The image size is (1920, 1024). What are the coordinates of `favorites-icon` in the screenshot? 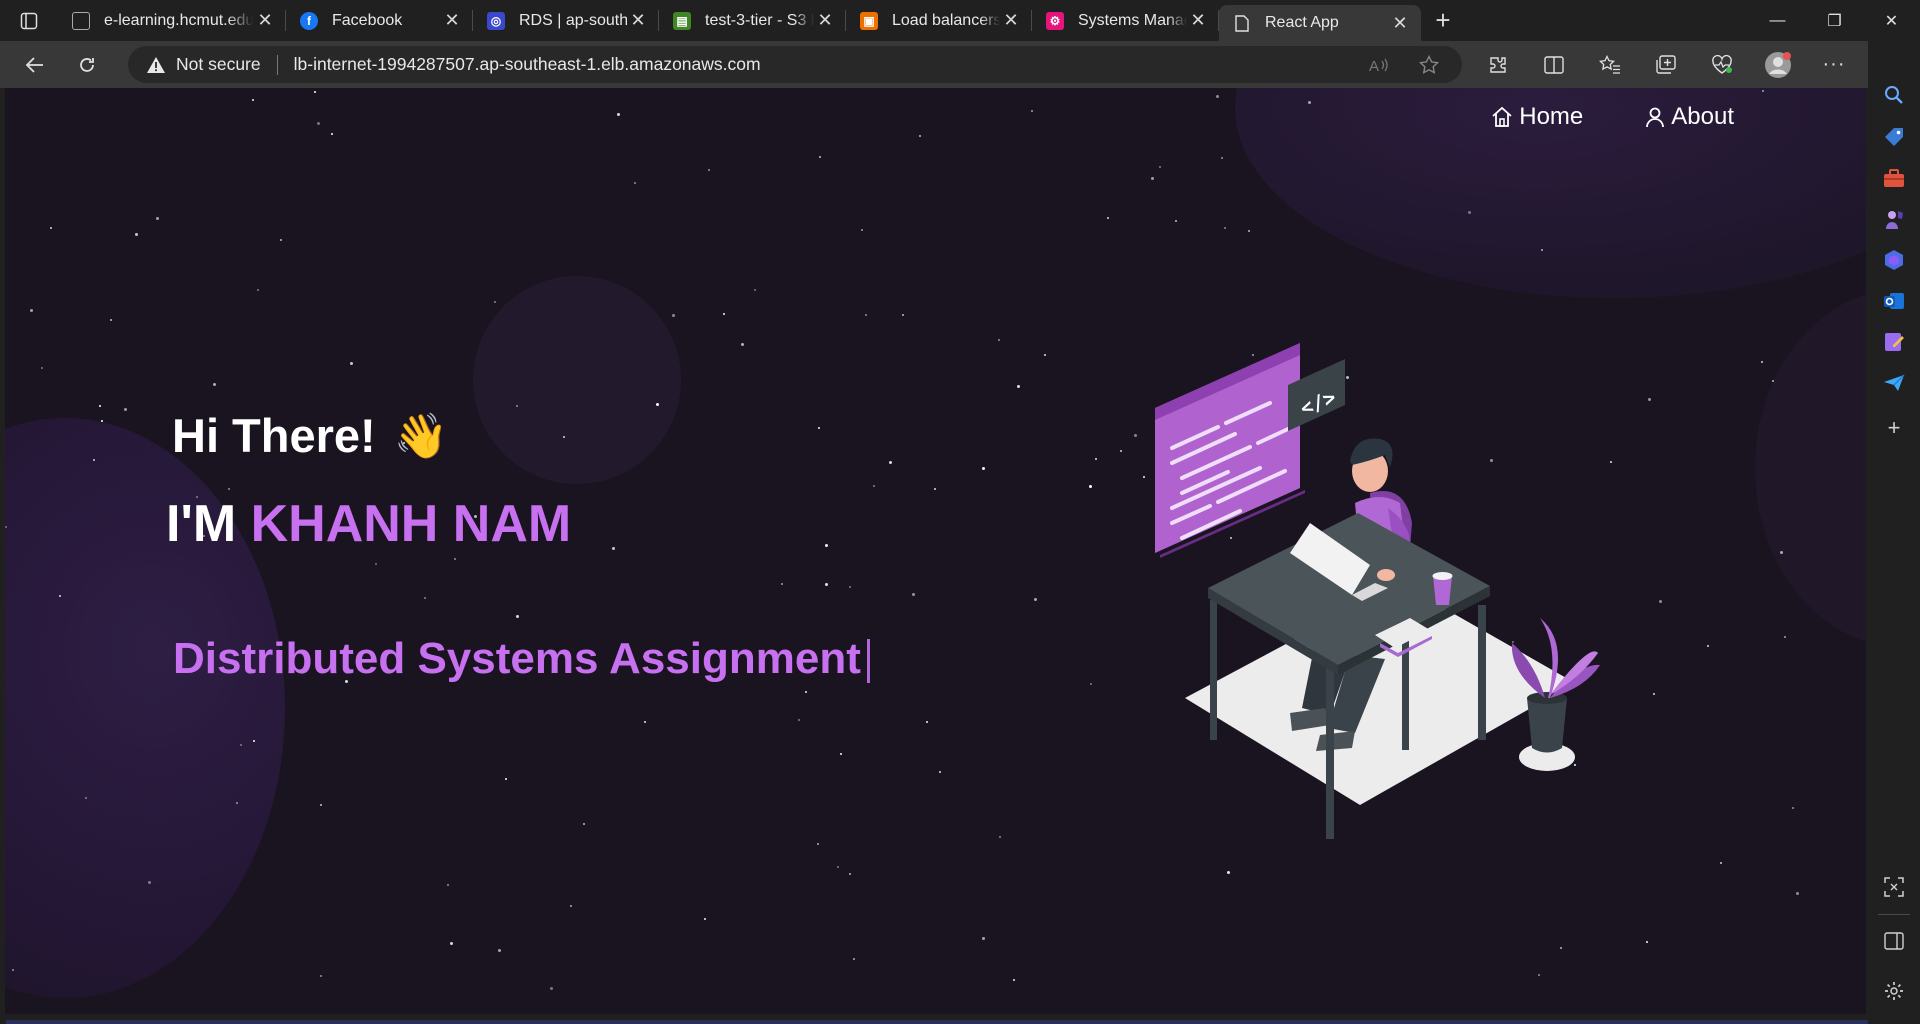 It's located at (1610, 64).